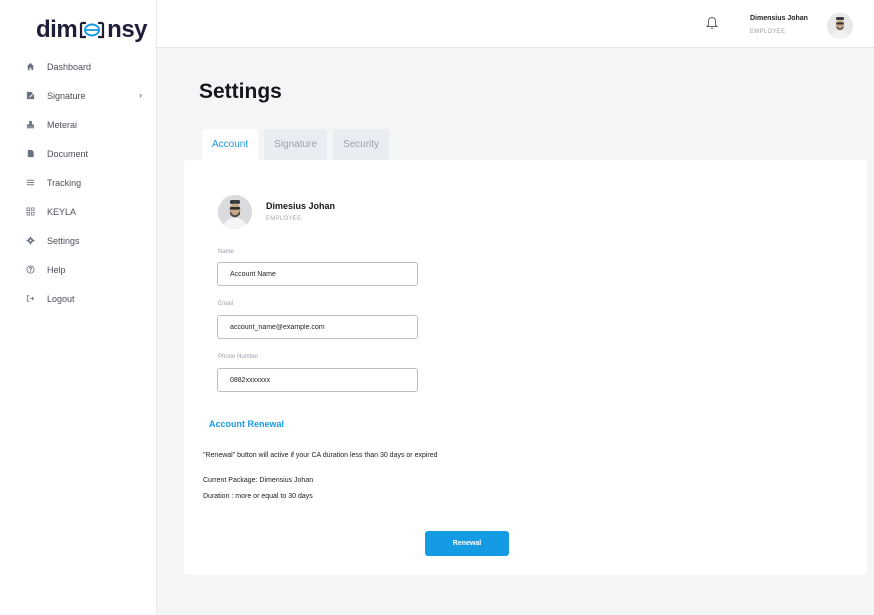  What do you see at coordinates (230, 144) in the screenshot?
I see `tab-account: Account` at bounding box center [230, 144].